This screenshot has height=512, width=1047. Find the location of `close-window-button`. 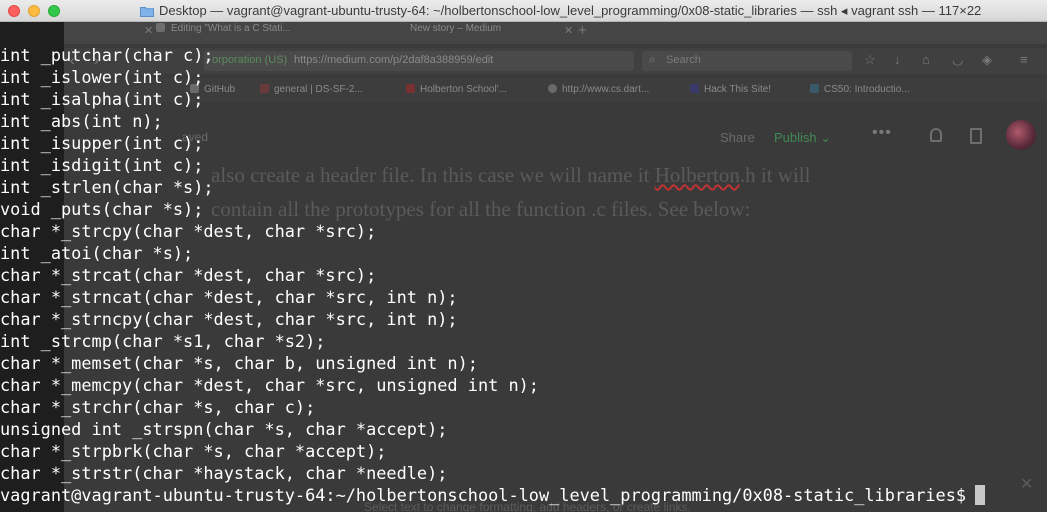

close-window-button is located at coordinates (14, 11).